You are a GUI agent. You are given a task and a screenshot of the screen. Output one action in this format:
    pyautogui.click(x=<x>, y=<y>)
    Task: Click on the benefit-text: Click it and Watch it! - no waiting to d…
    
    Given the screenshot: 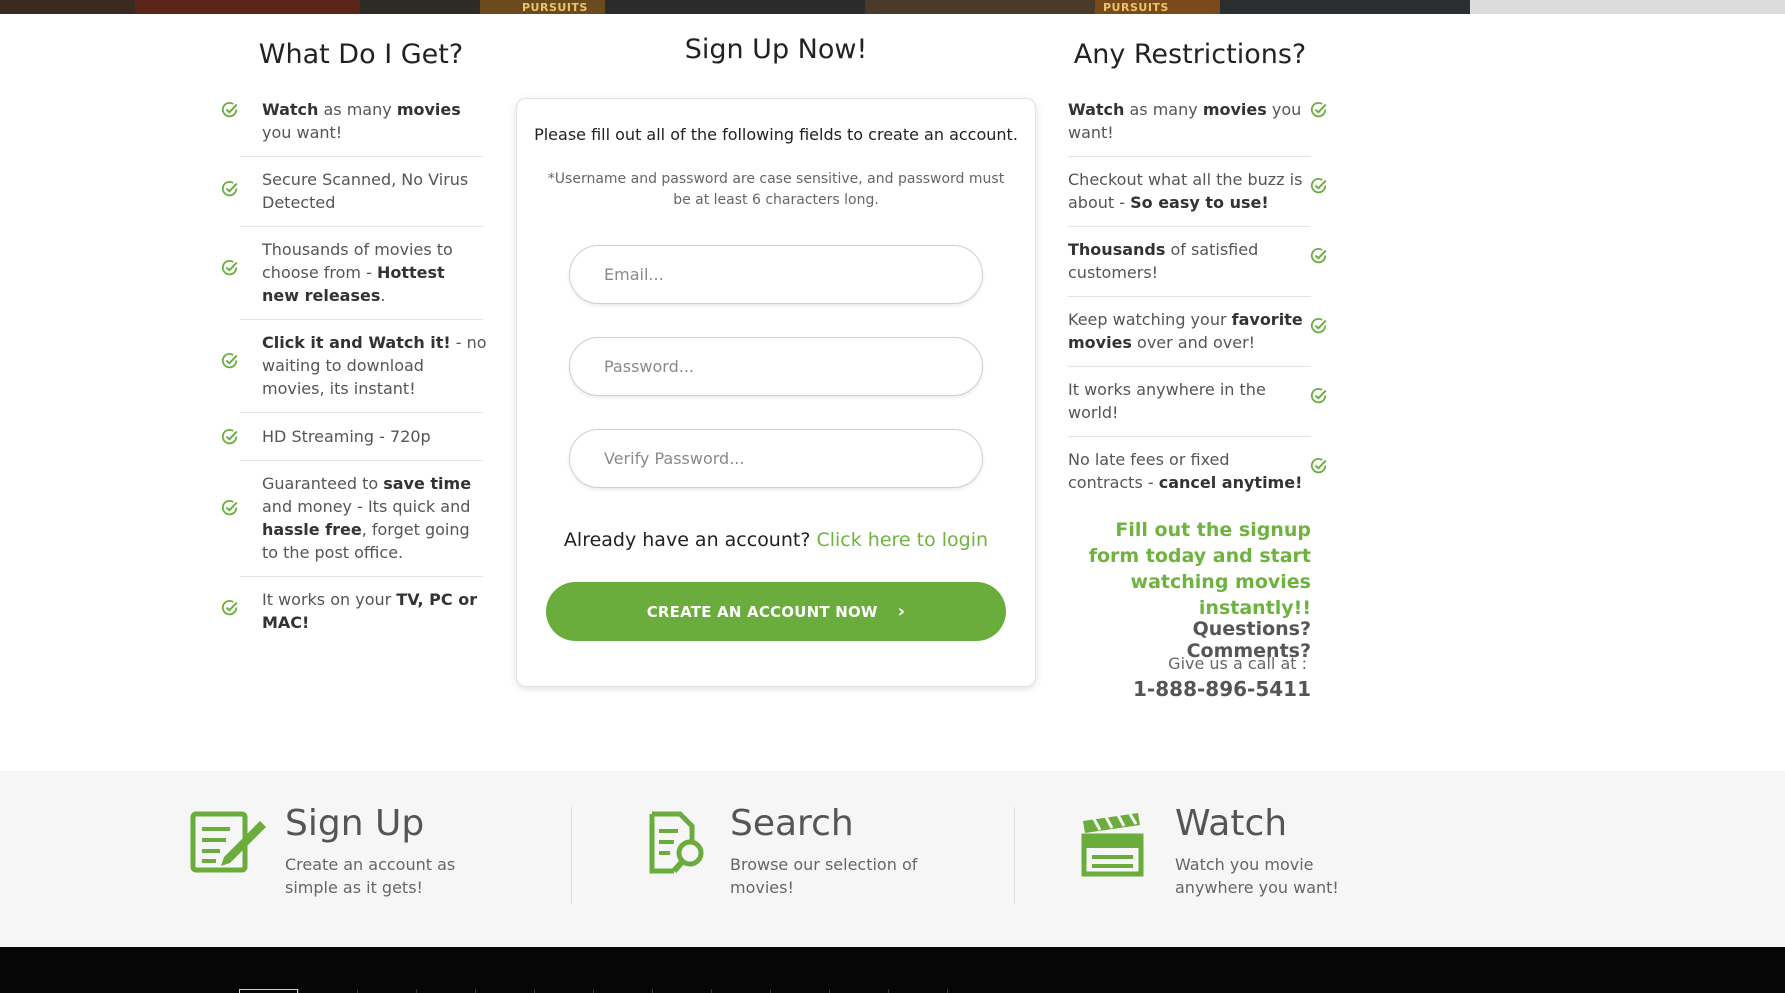 What is the action you would take?
    pyautogui.click(x=374, y=365)
    